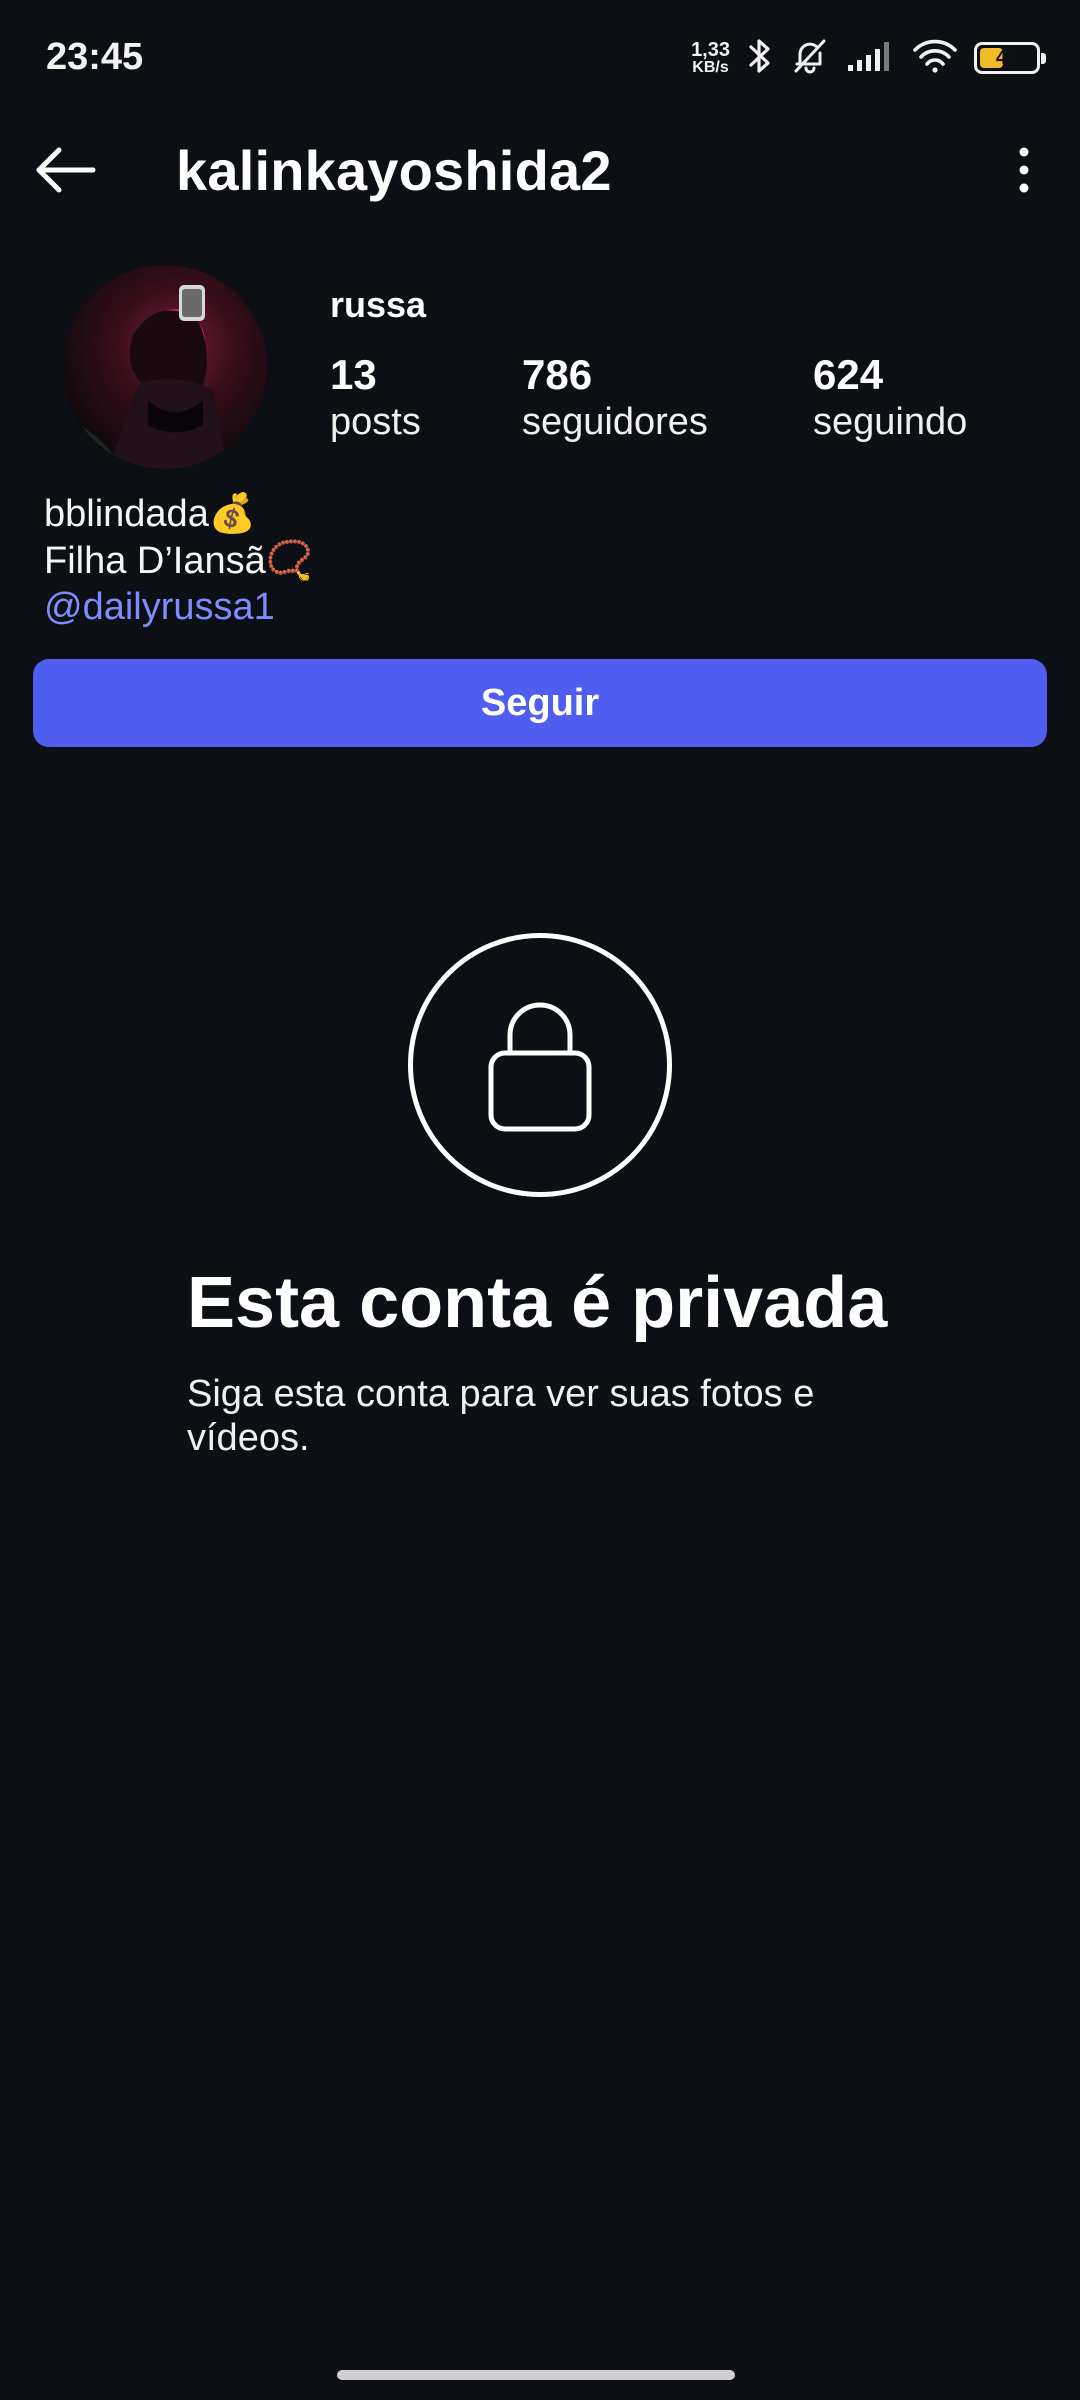 Image resolution: width=1080 pixels, height=2400 pixels. I want to click on battery-level: 48, so click(1007, 57).